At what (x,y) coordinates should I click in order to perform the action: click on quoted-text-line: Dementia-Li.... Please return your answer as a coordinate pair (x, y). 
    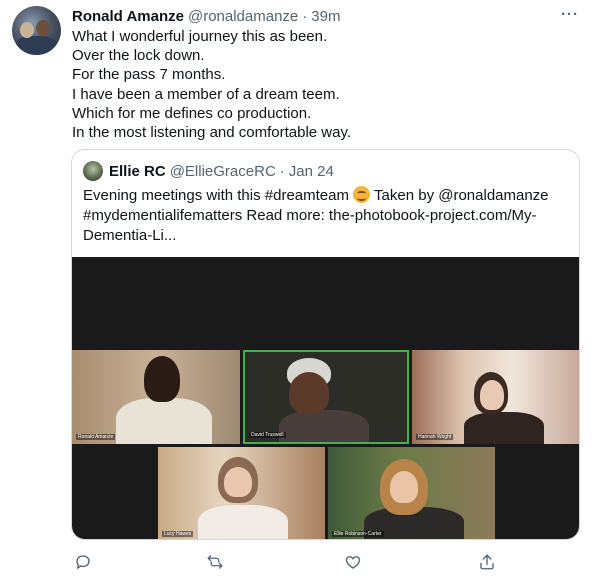
    Looking at the image, I should click on (130, 235).